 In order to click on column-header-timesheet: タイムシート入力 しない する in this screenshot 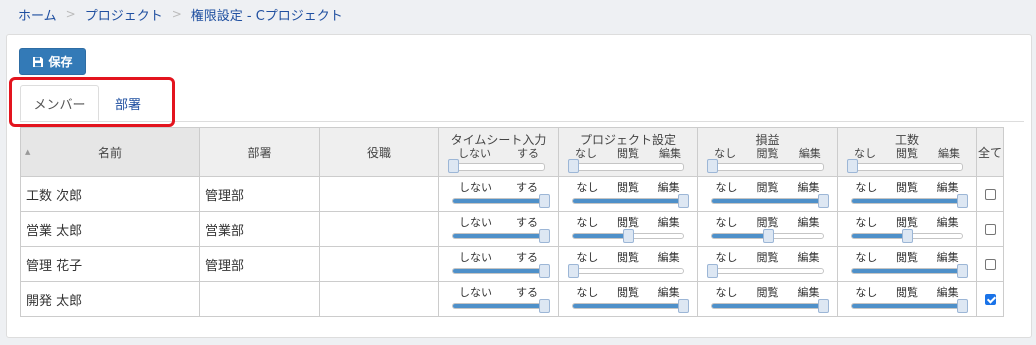, I will do `click(498, 152)`.